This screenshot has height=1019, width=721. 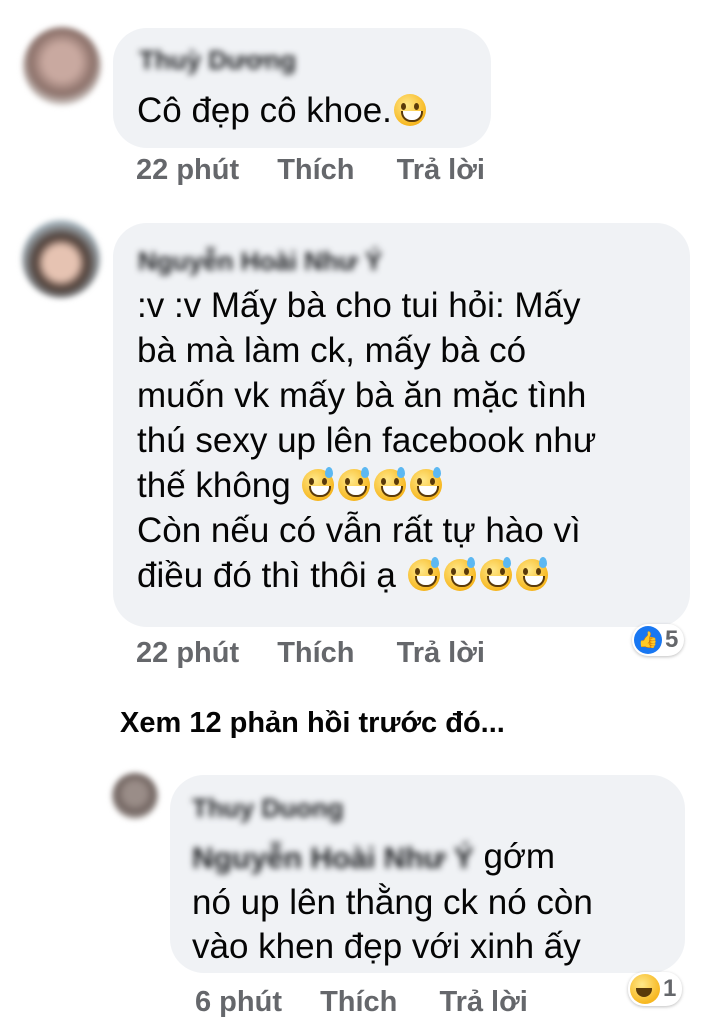 What do you see at coordinates (648, 640) in the screenshot?
I see `like-icon: 👍` at bounding box center [648, 640].